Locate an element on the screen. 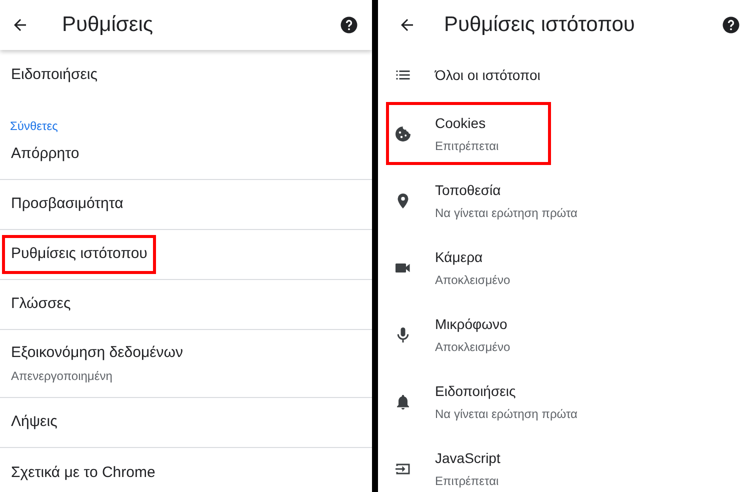 This screenshot has width=750, height=492. site-setting-item: JavaScript Επιτρέπεται is located at coordinates (468, 464).